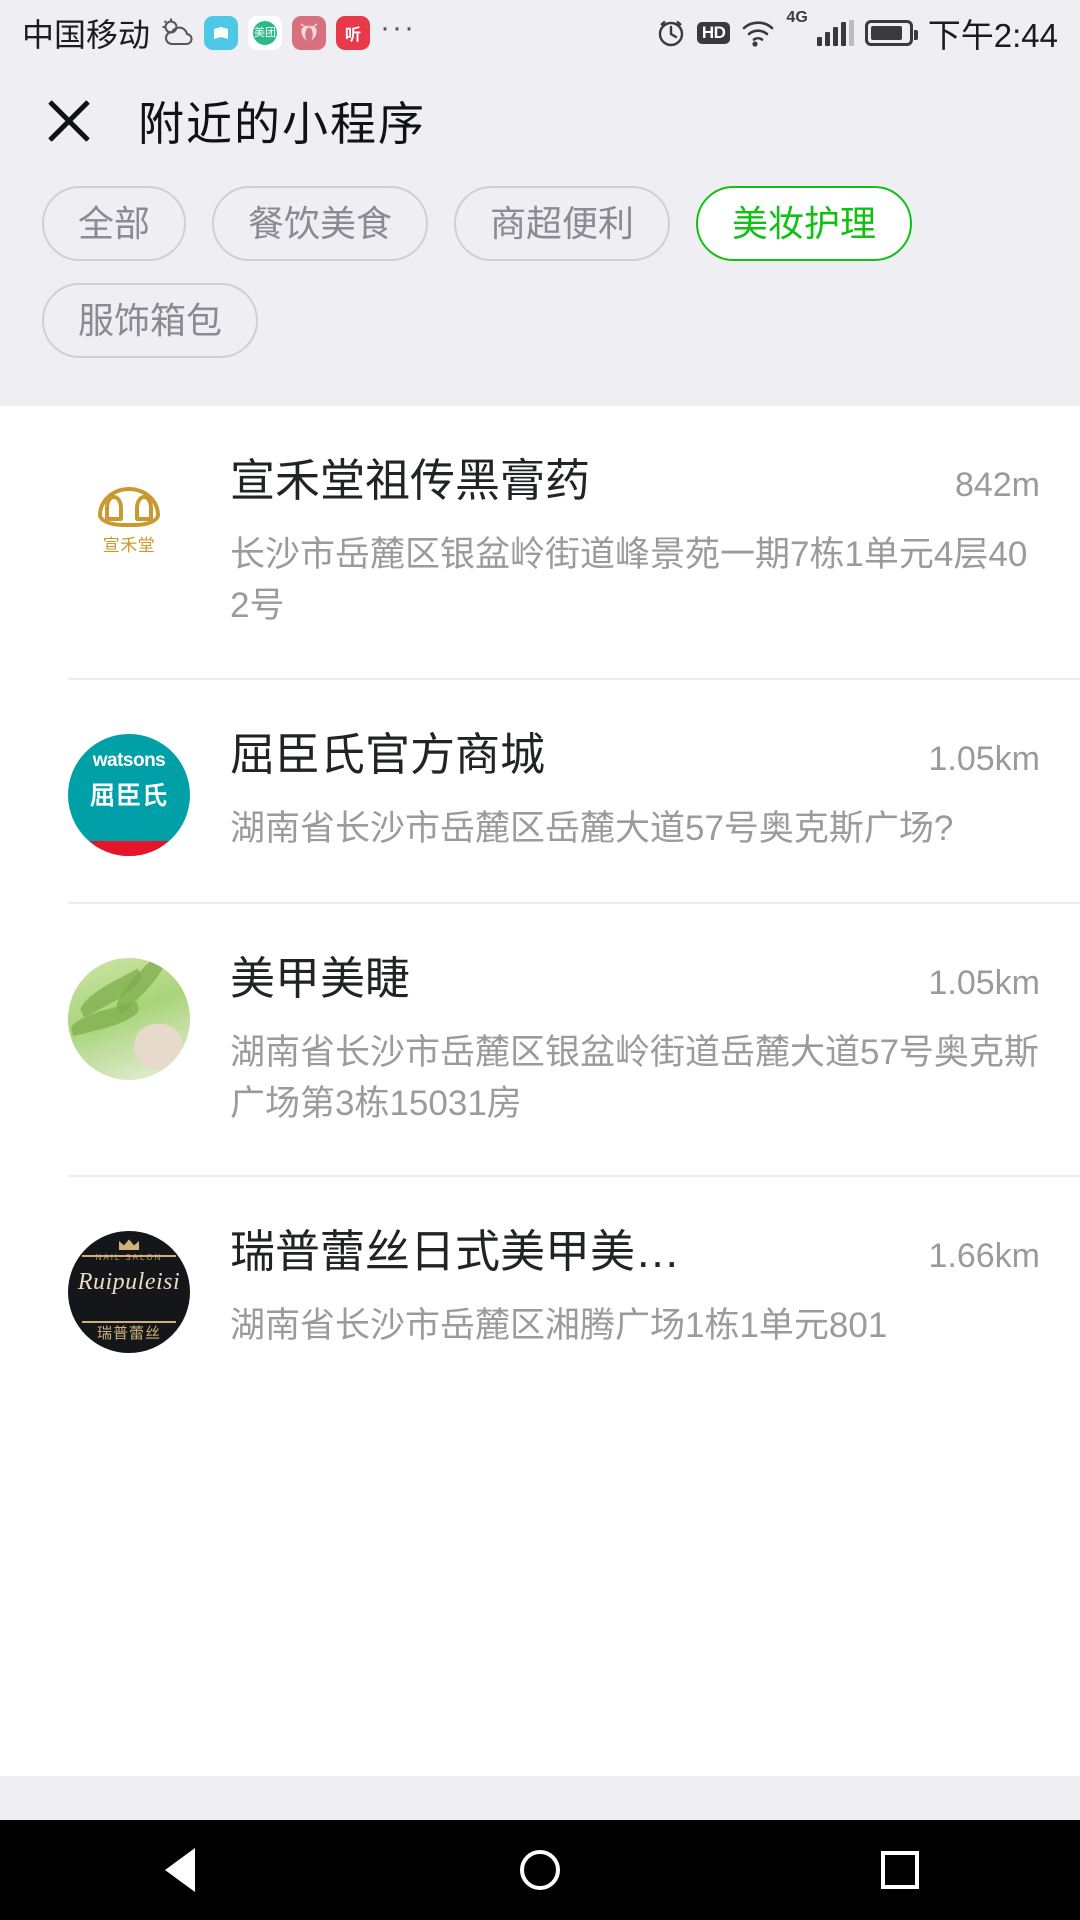 The image size is (1080, 1920). I want to click on logo-text-cn: 屈臣氏, so click(128, 796).